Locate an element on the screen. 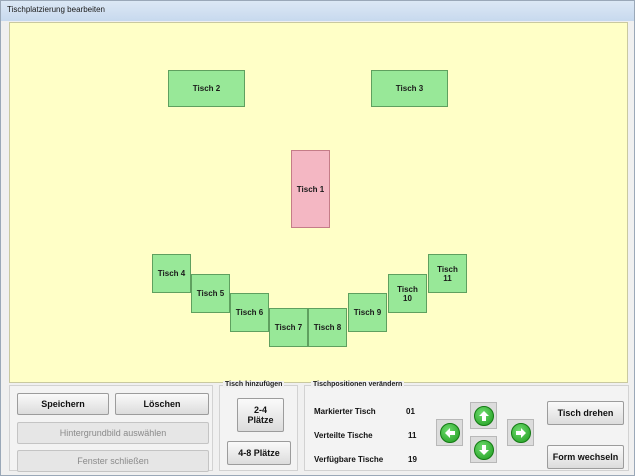 This screenshot has height=476, width=635. marked-table-label: Markierter Tisch is located at coordinates (345, 411).